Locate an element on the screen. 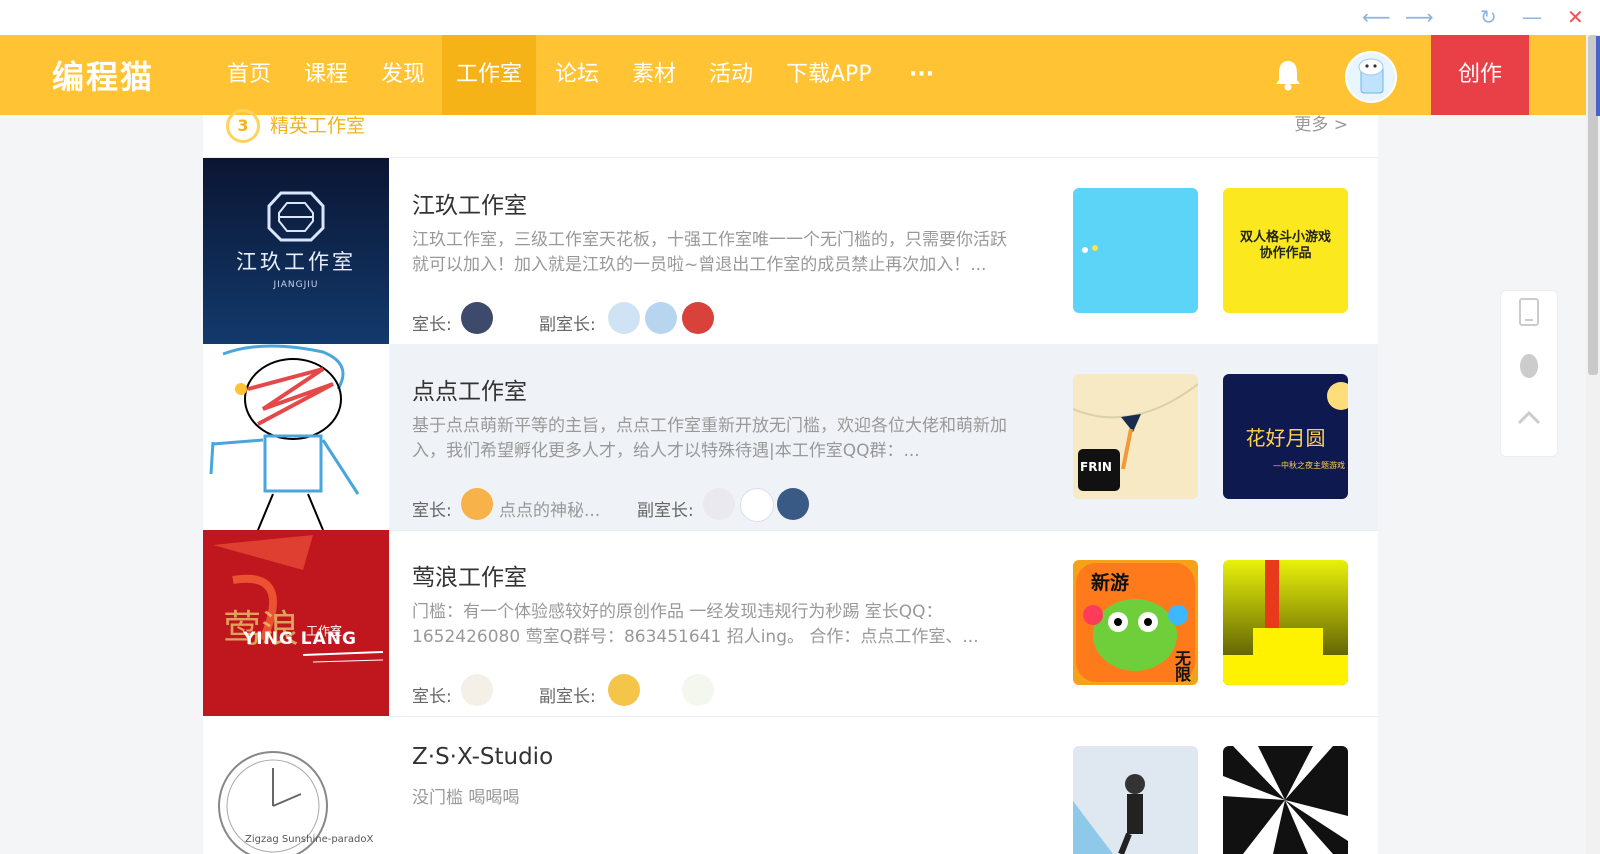 This screenshot has height=854, width=1600. nav-download-app: 下载APP is located at coordinates (829, 75).